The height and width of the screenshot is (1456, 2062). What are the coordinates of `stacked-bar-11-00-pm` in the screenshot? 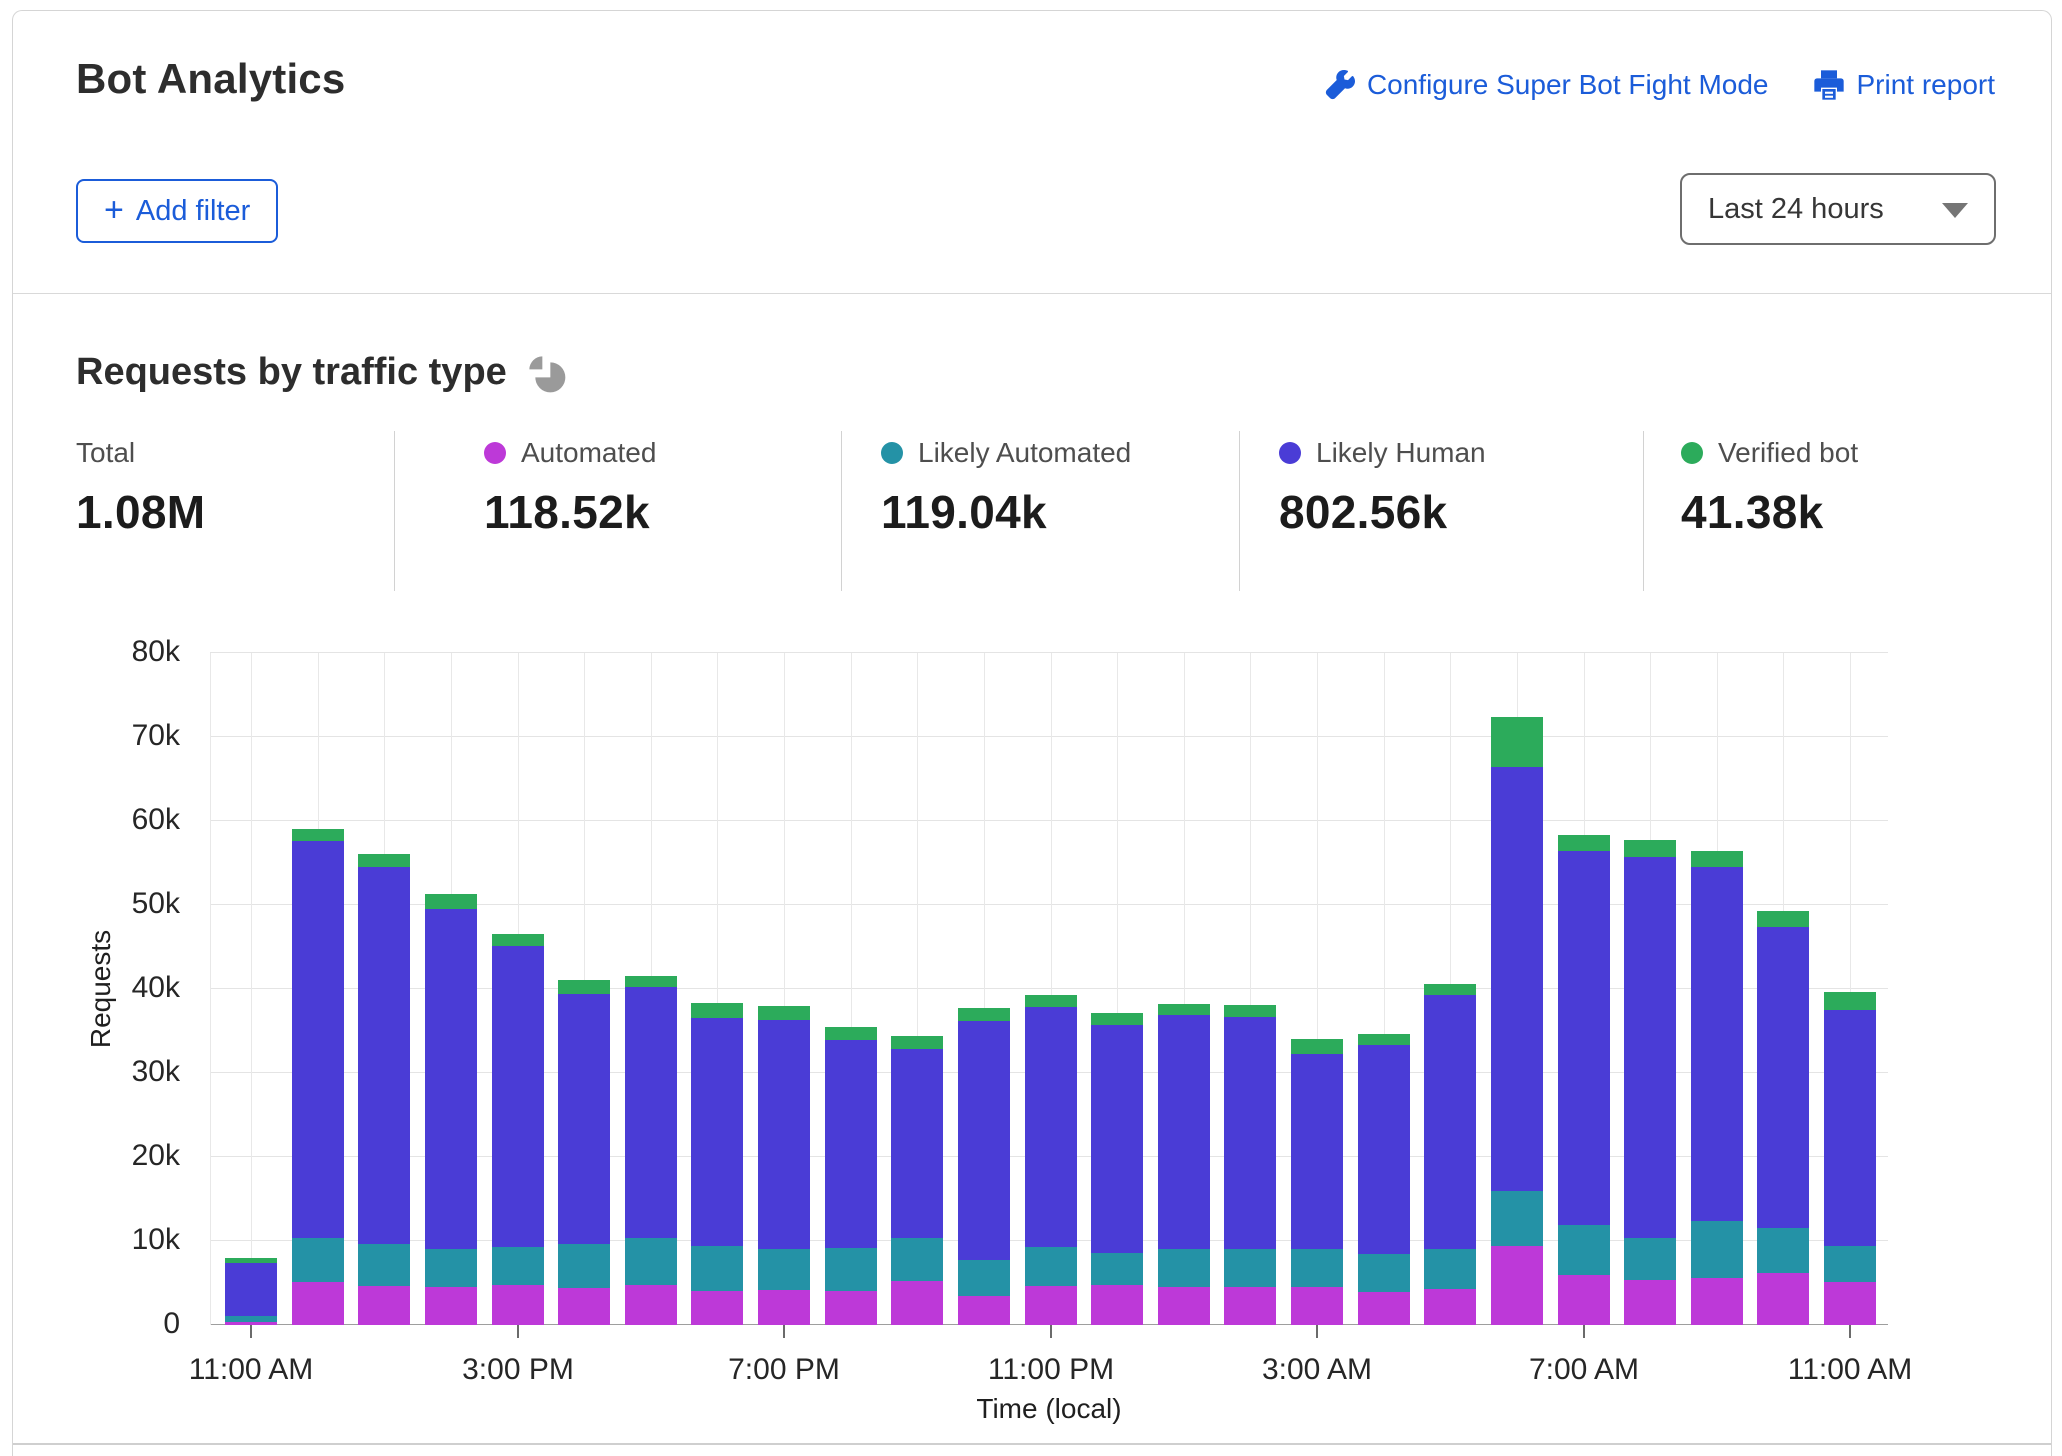 It's located at (1051, 989).